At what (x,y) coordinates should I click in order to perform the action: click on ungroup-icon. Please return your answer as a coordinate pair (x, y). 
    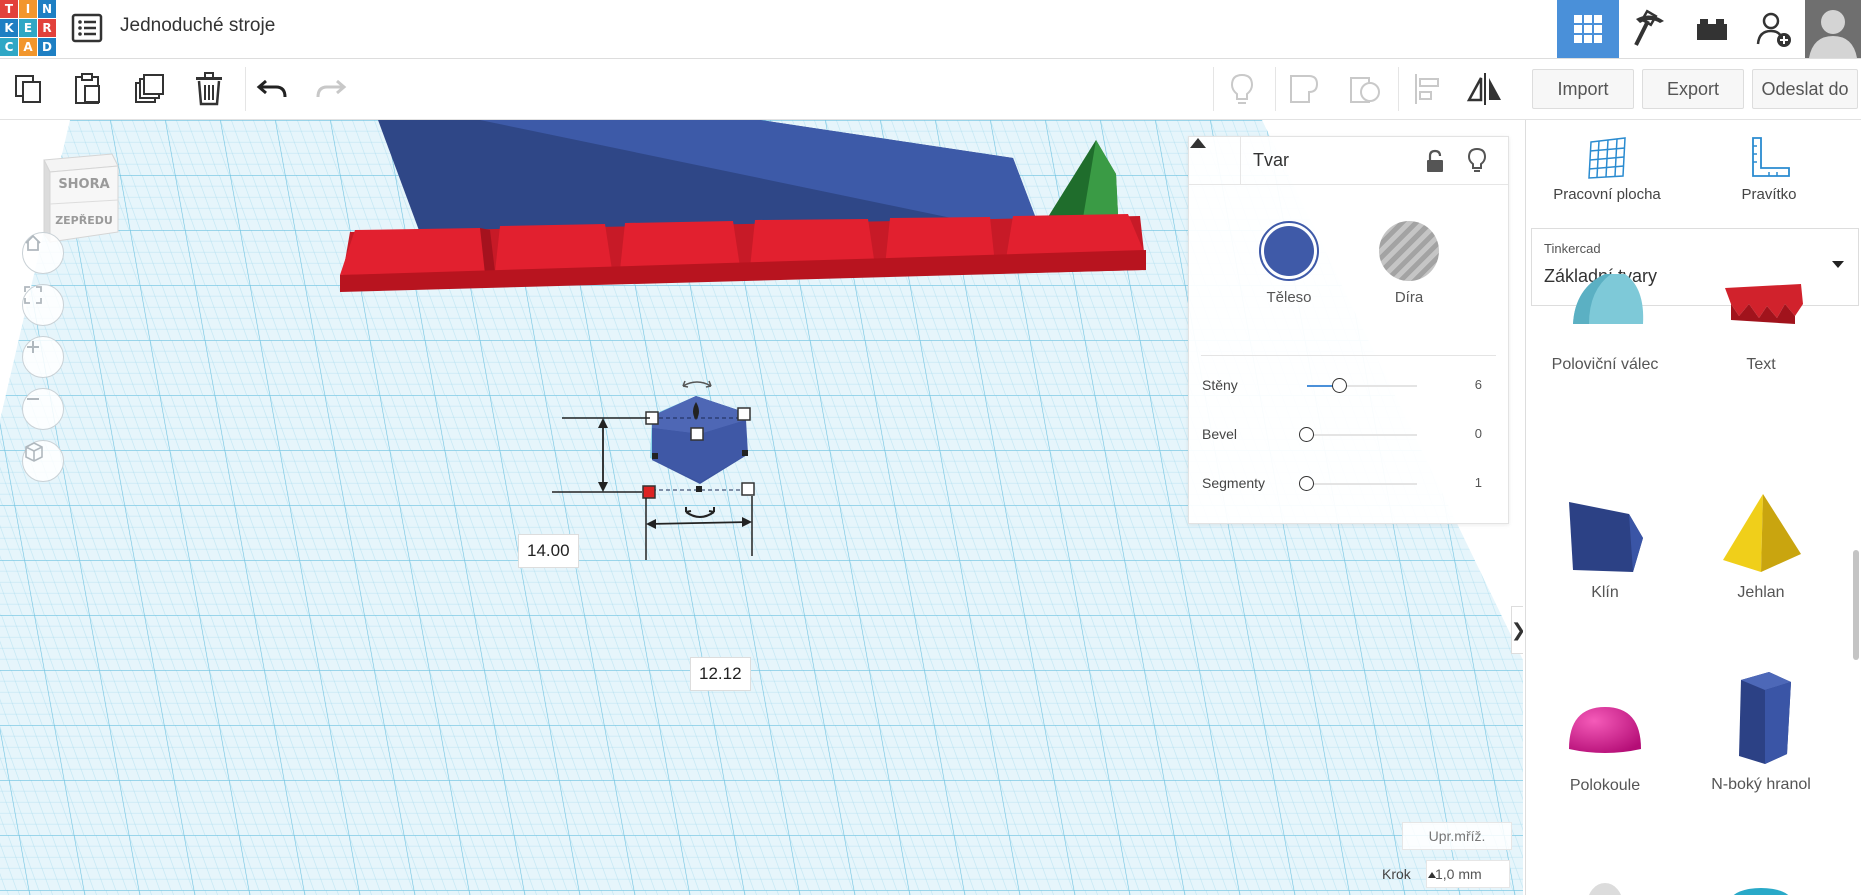
    Looking at the image, I should click on (1365, 89).